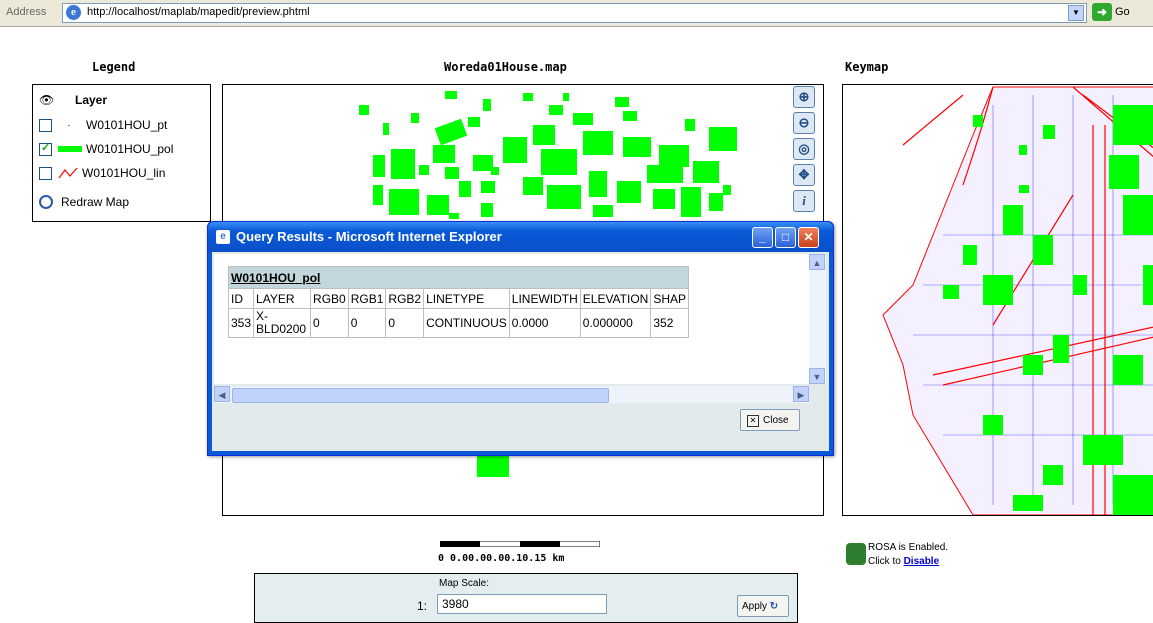  I want to click on legend-item-label: W0101HOU_pt, so click(127, 125).